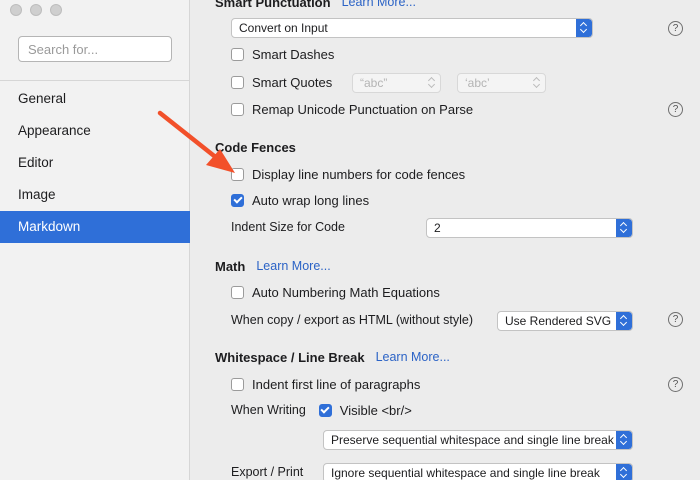 This screenshot has height=480, width=700. I want to click on section-title: Math, so click(230, 266).